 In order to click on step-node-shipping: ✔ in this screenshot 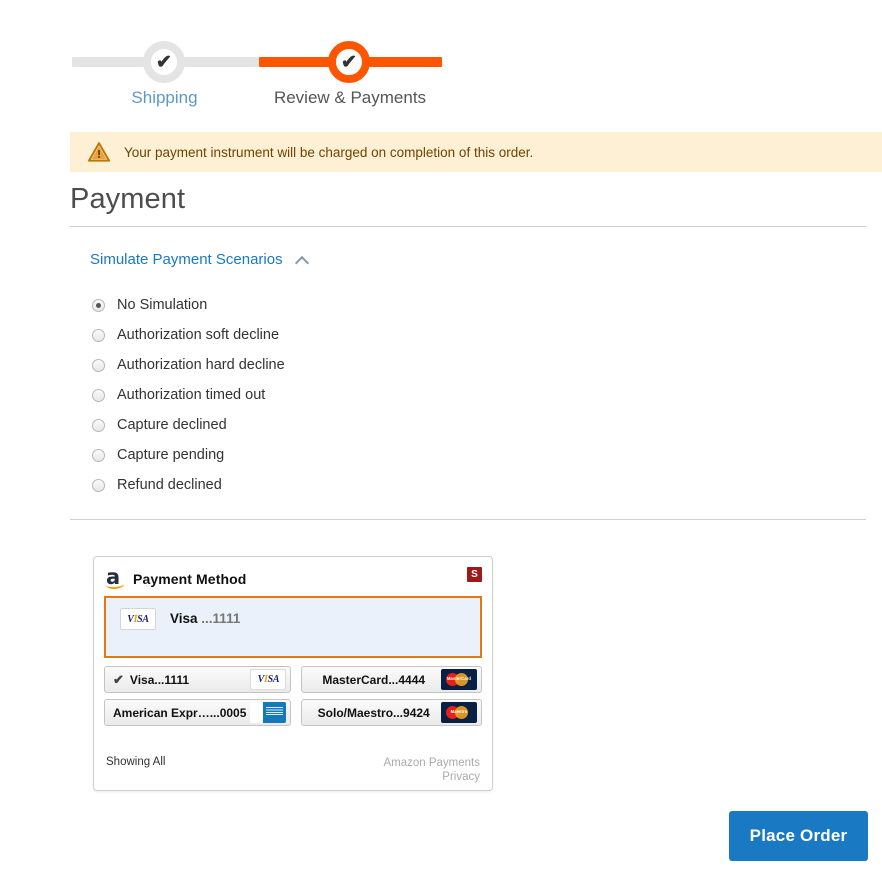, I will do `click(164, 62)`.